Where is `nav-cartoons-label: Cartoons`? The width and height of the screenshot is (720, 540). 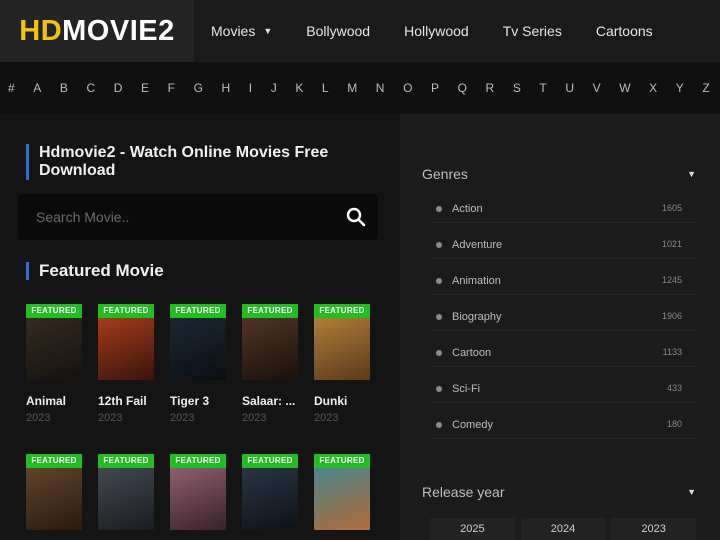
nav-cartoons-label: Cartoons is located at coordinates (624, 31).